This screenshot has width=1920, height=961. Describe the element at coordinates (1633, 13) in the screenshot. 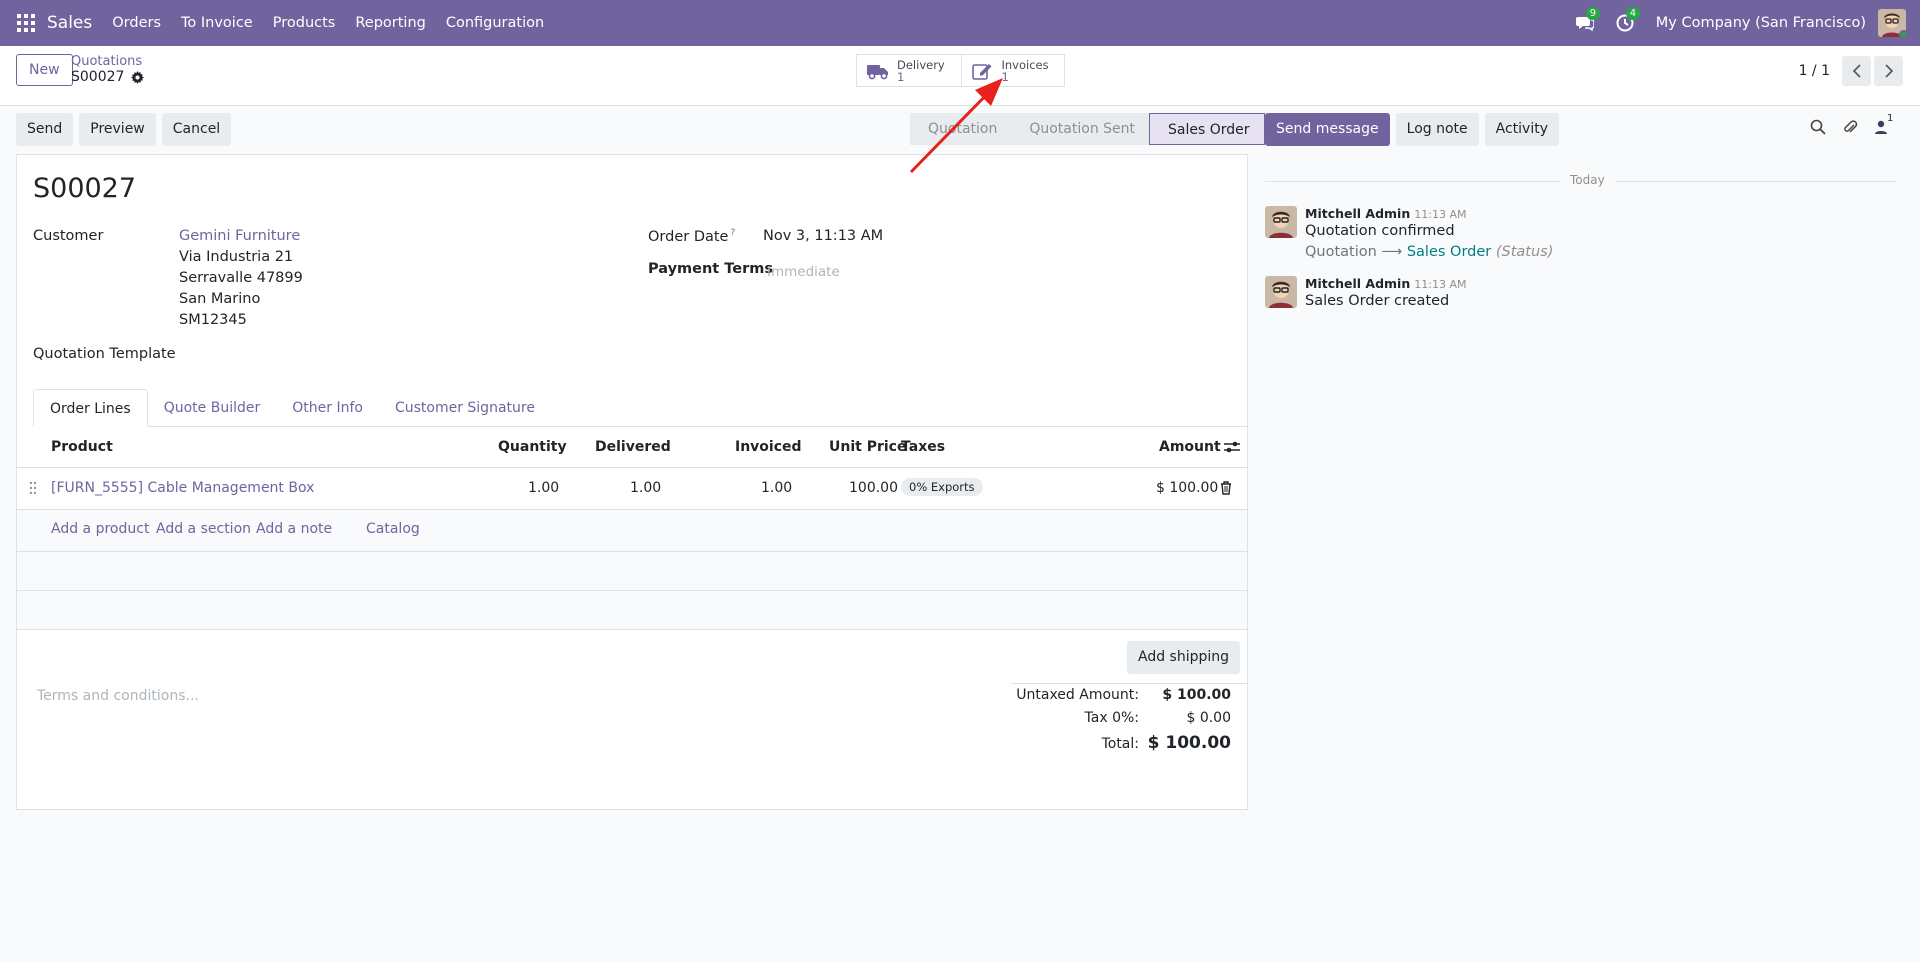

I see `activities-count-badge: 4` at that location.